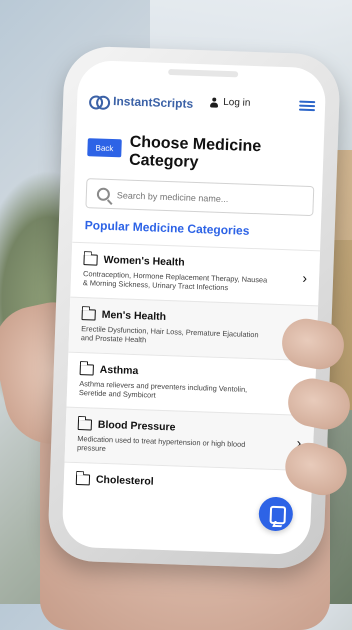  What do you see at coordinates (180, 482) in the screenshot?
I see `category-title-row: Cholesterol` at bounding box center [180, 482].